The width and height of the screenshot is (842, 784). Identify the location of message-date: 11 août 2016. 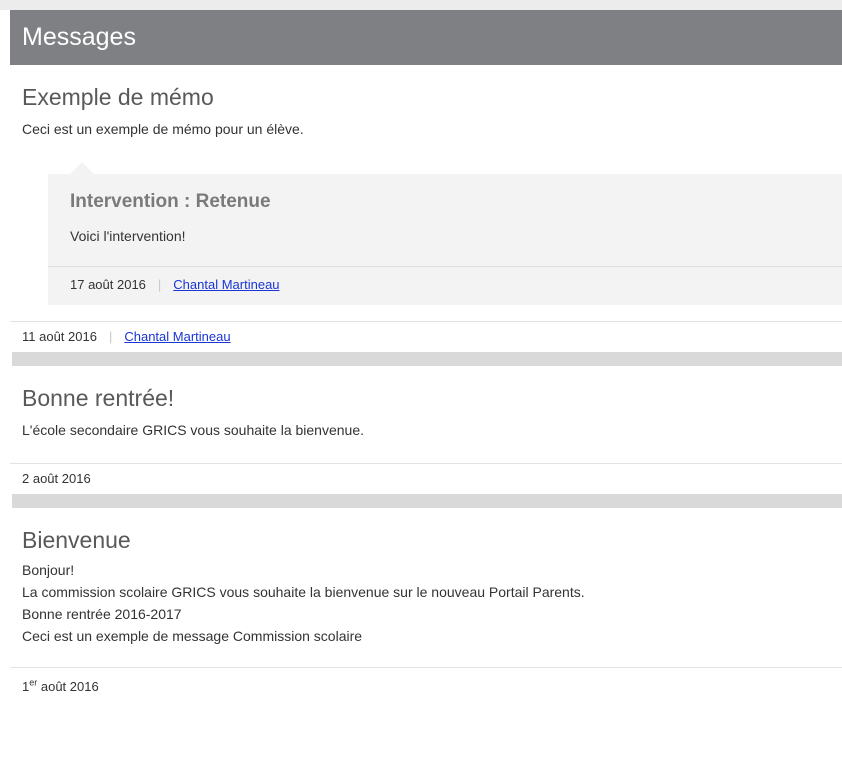
(59, 336).